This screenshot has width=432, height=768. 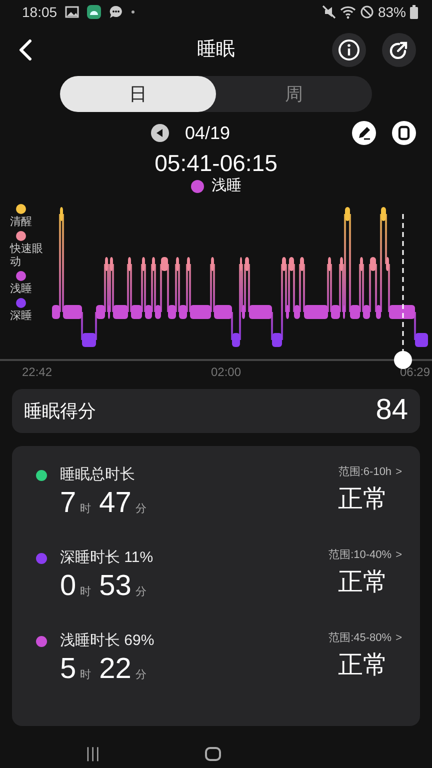 I want to click on stat-title: 浅睡时长 69%, so click(x=107, y=641).